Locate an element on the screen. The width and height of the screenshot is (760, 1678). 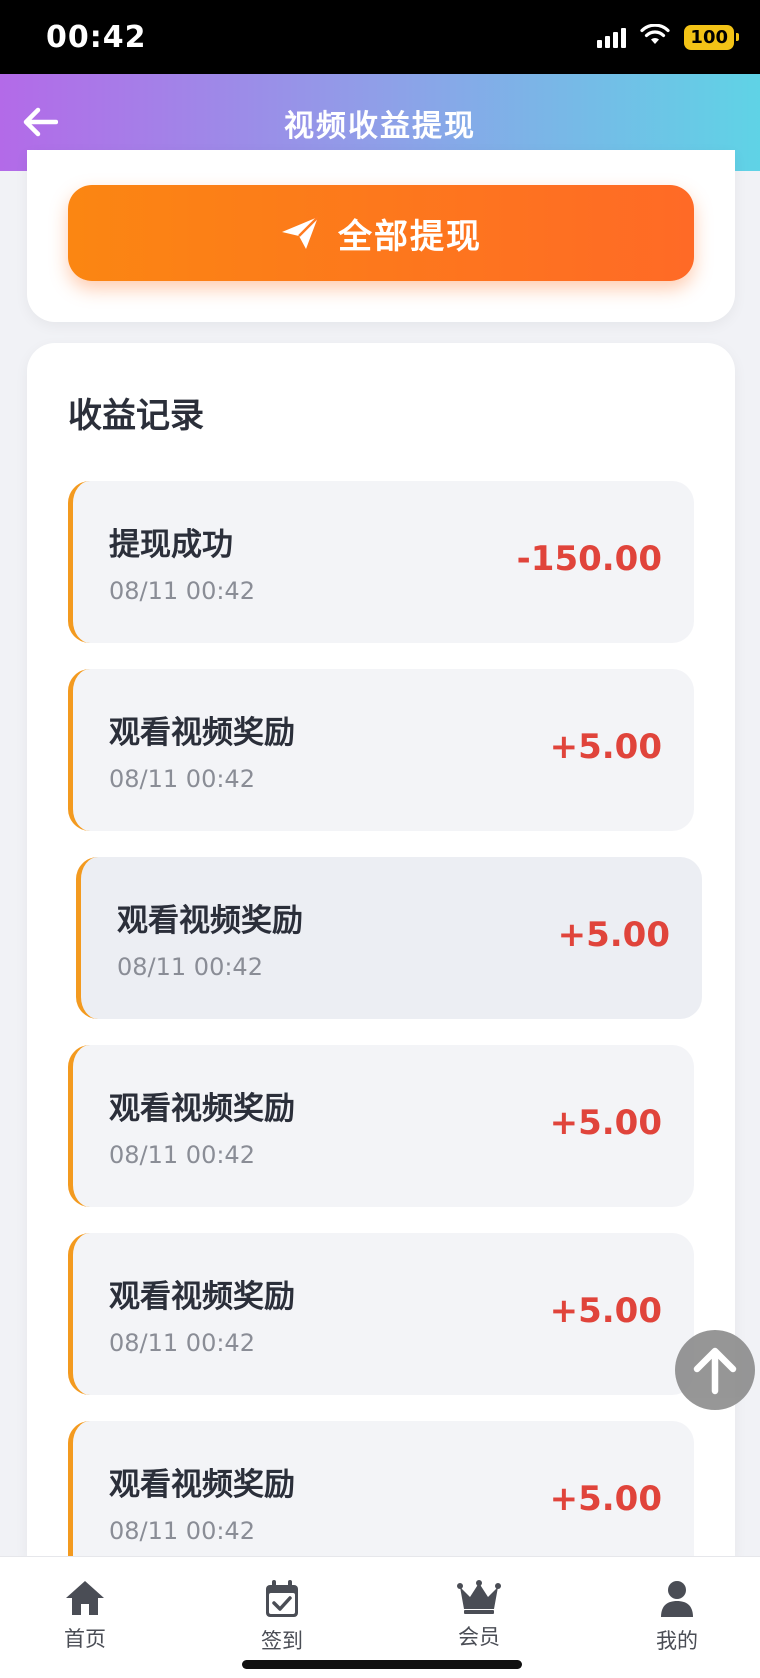
cellular-signal-icon is located at coordinates (612, 37).